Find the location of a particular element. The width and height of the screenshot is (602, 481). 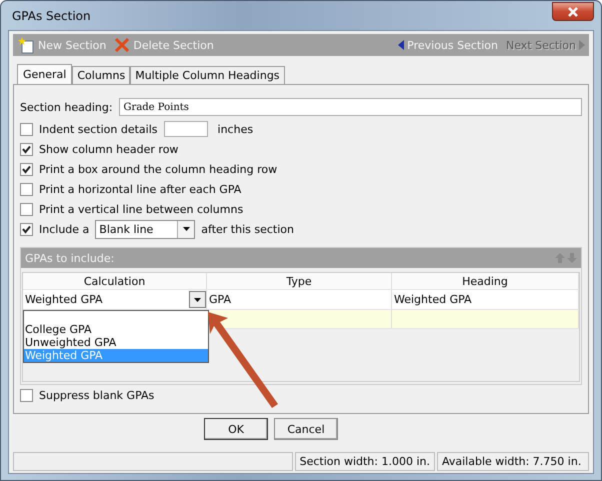

close-button is located at coordinates (573, 11).